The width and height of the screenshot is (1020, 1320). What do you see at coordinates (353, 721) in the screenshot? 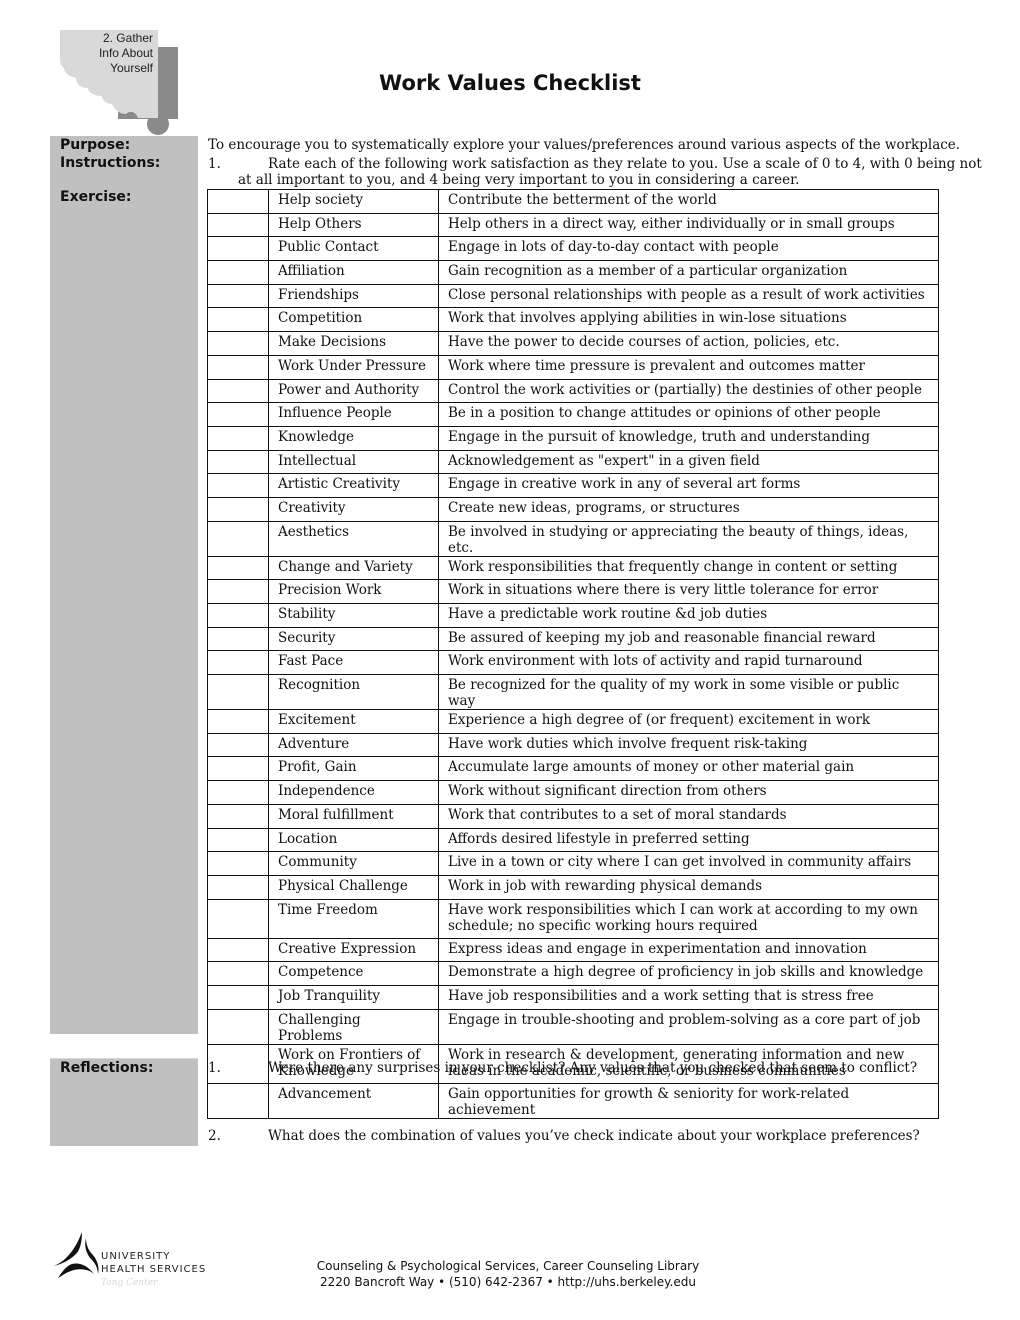
I see `value-name: Excitement` at bounding box center [353, 721].